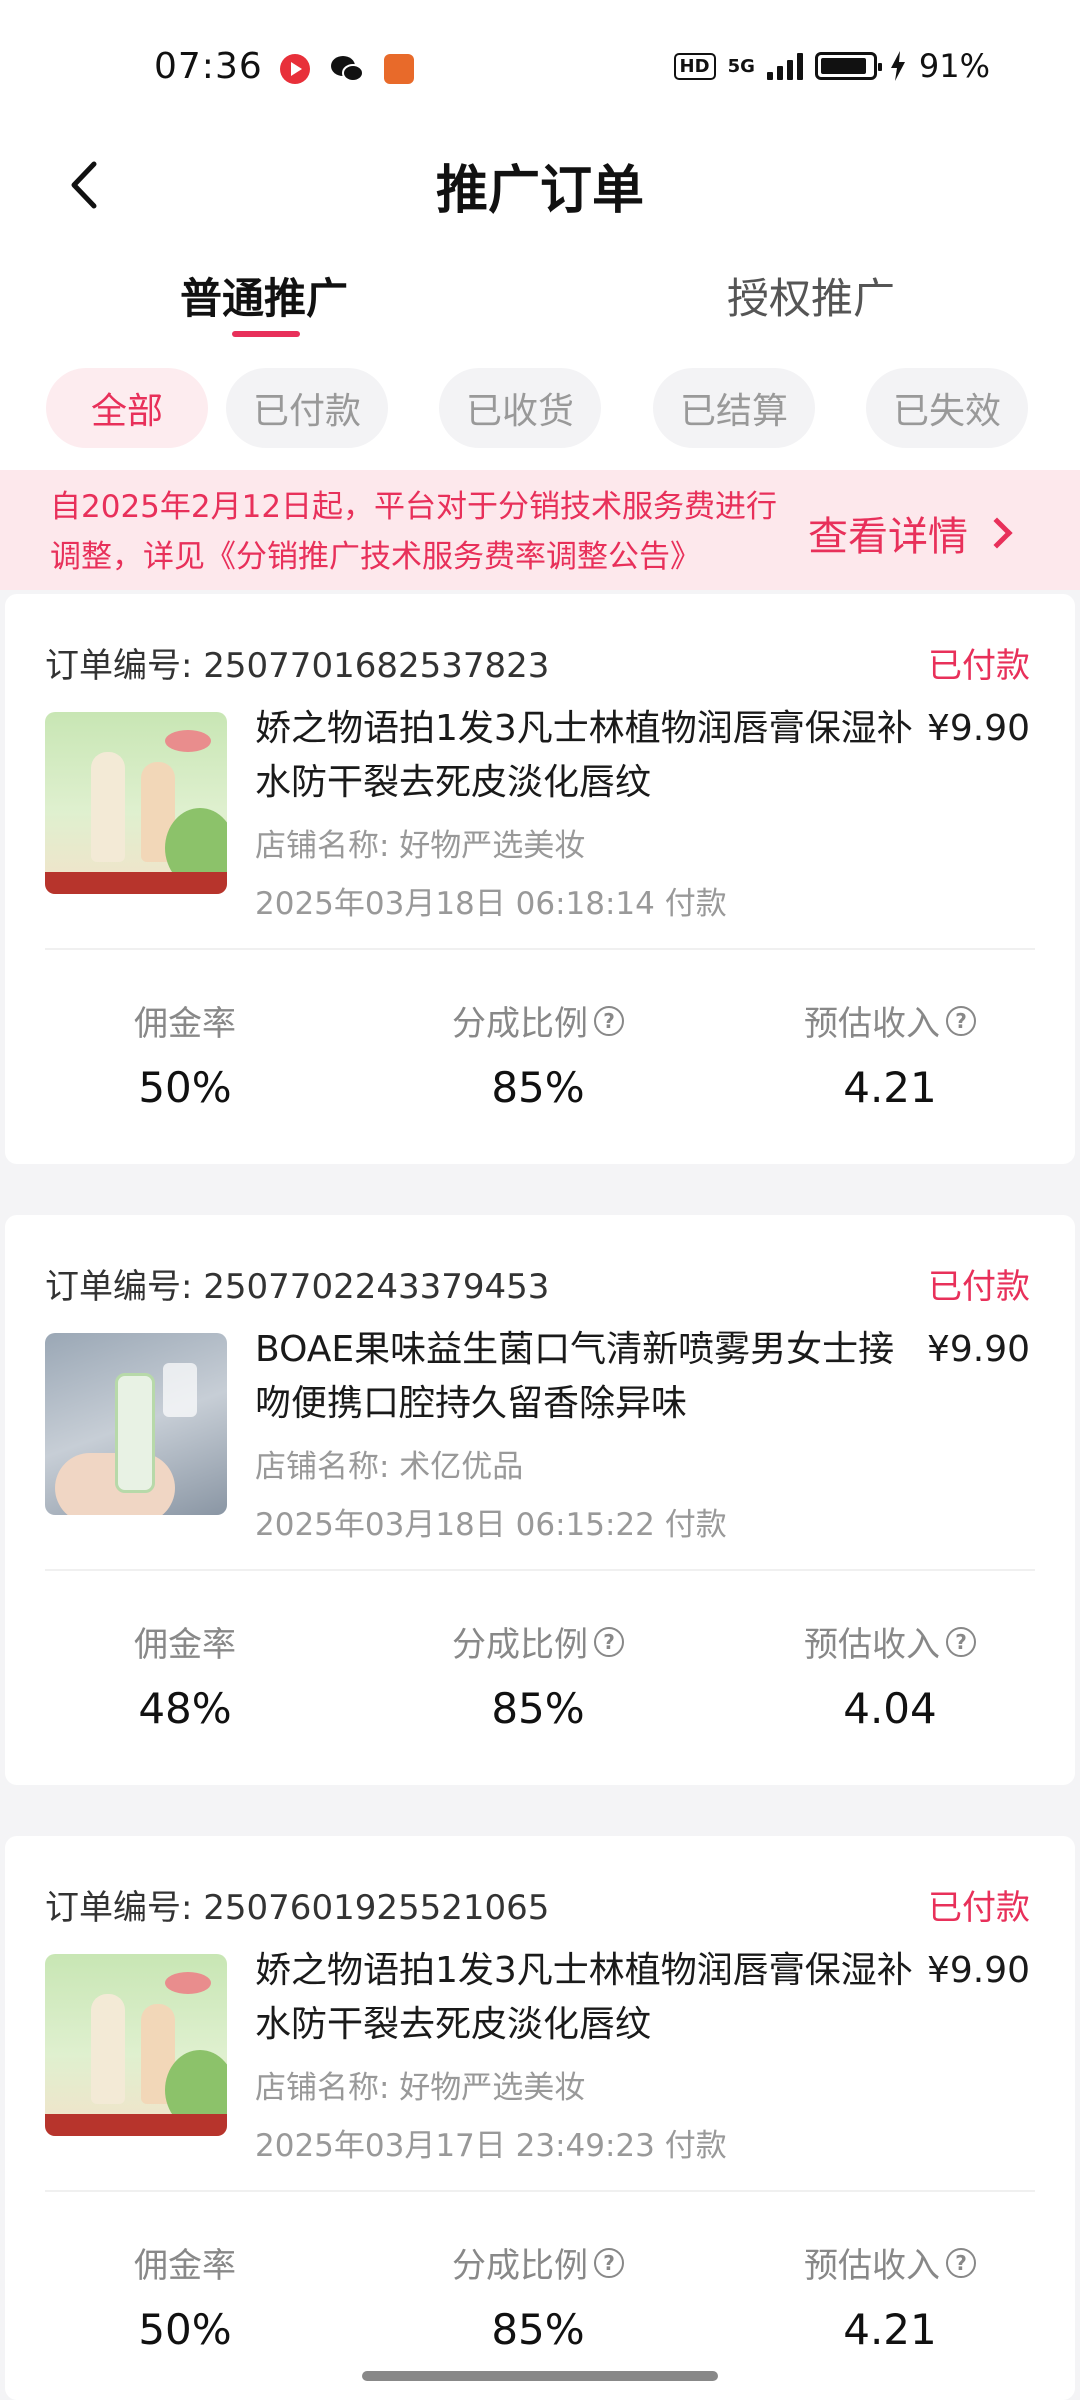 This screenshot has width=1080, height=2400. I want to click on home-indicator, so click(540, 2376).